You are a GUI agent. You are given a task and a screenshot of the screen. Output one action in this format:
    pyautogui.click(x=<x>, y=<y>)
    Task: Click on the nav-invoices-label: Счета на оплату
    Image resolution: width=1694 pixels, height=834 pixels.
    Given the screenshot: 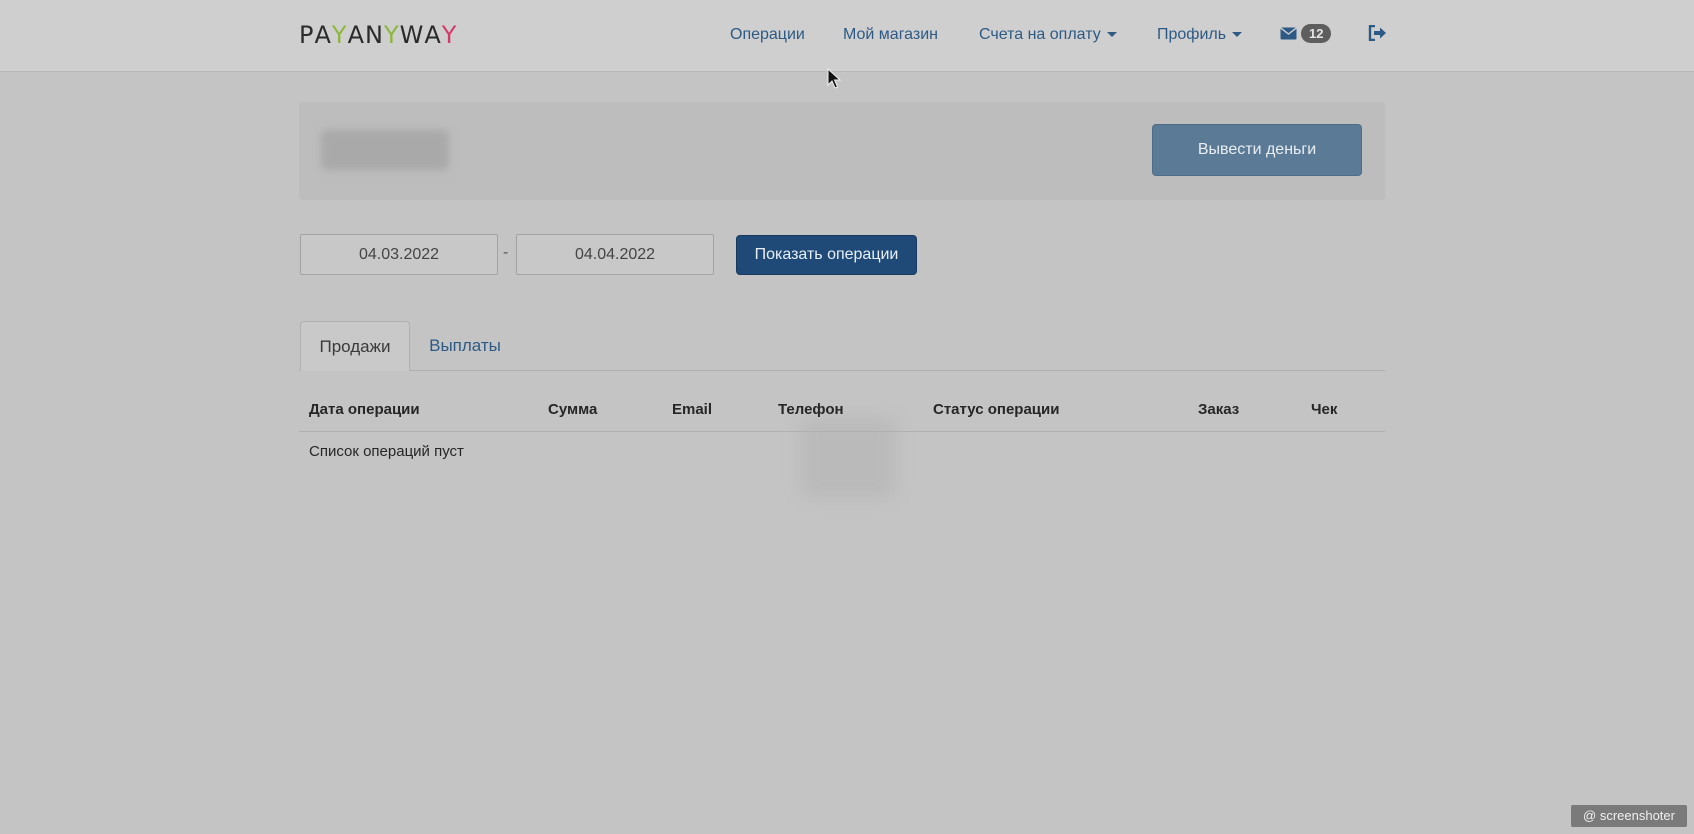 What is the action you would take?
    pyautogui.click(x=1040, y=34)
    